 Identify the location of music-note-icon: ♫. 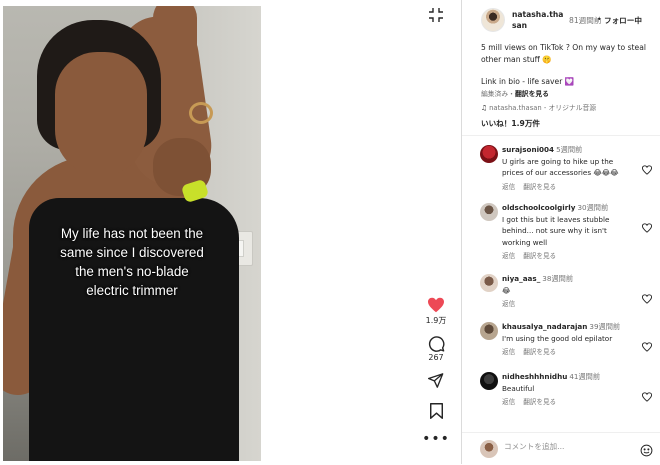
(484, 108).